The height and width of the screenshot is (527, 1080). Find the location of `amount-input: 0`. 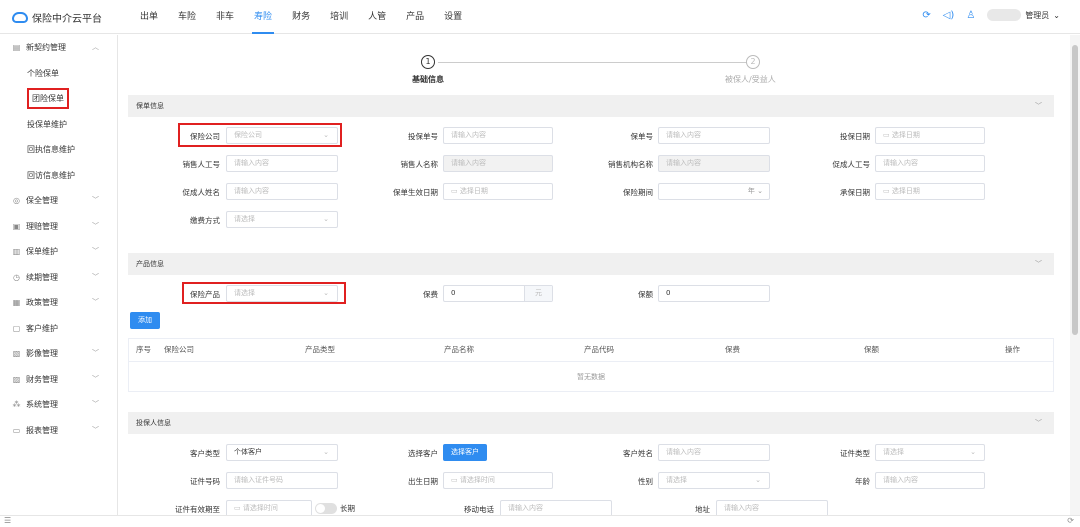

amount-input: 0 is located at coordinates (714, 293).